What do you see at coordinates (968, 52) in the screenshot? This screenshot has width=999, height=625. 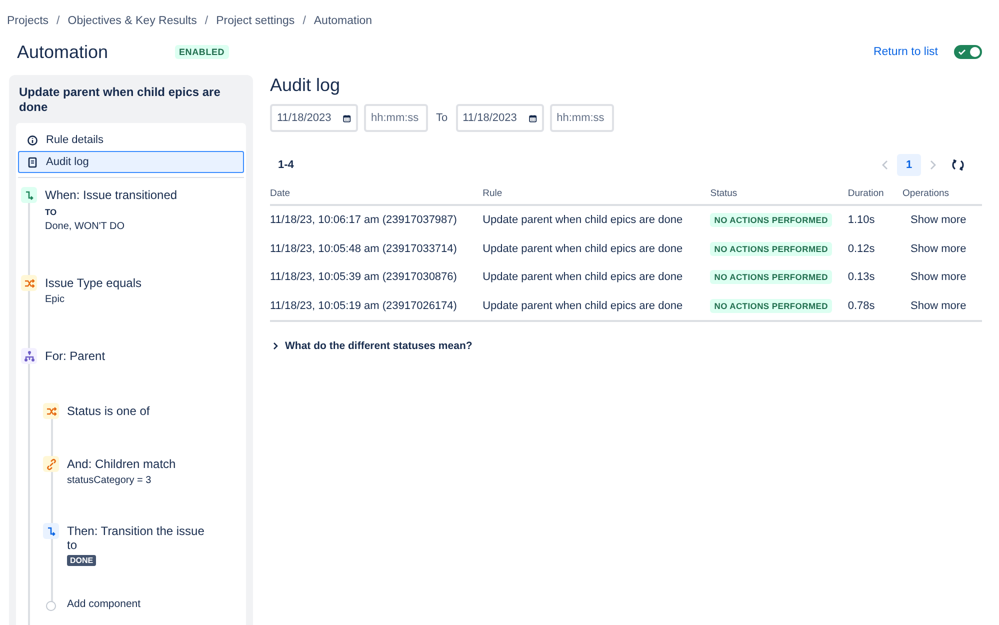 I see `enable-toggle` at bounding box center [968, 52].